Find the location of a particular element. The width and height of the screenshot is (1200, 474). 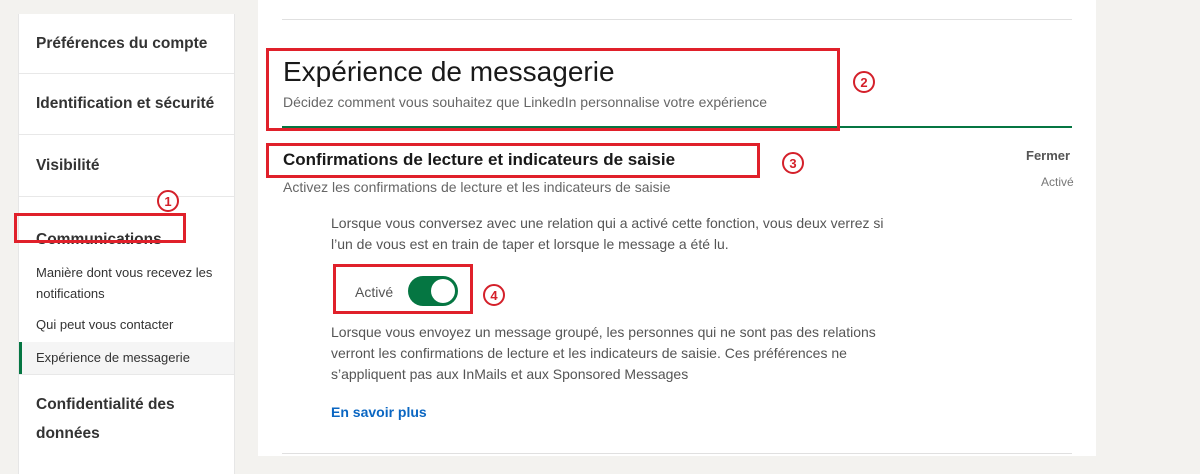

sidebar-item-sign-in-security: Identification et sécurité is located at coordinates (126, 104).